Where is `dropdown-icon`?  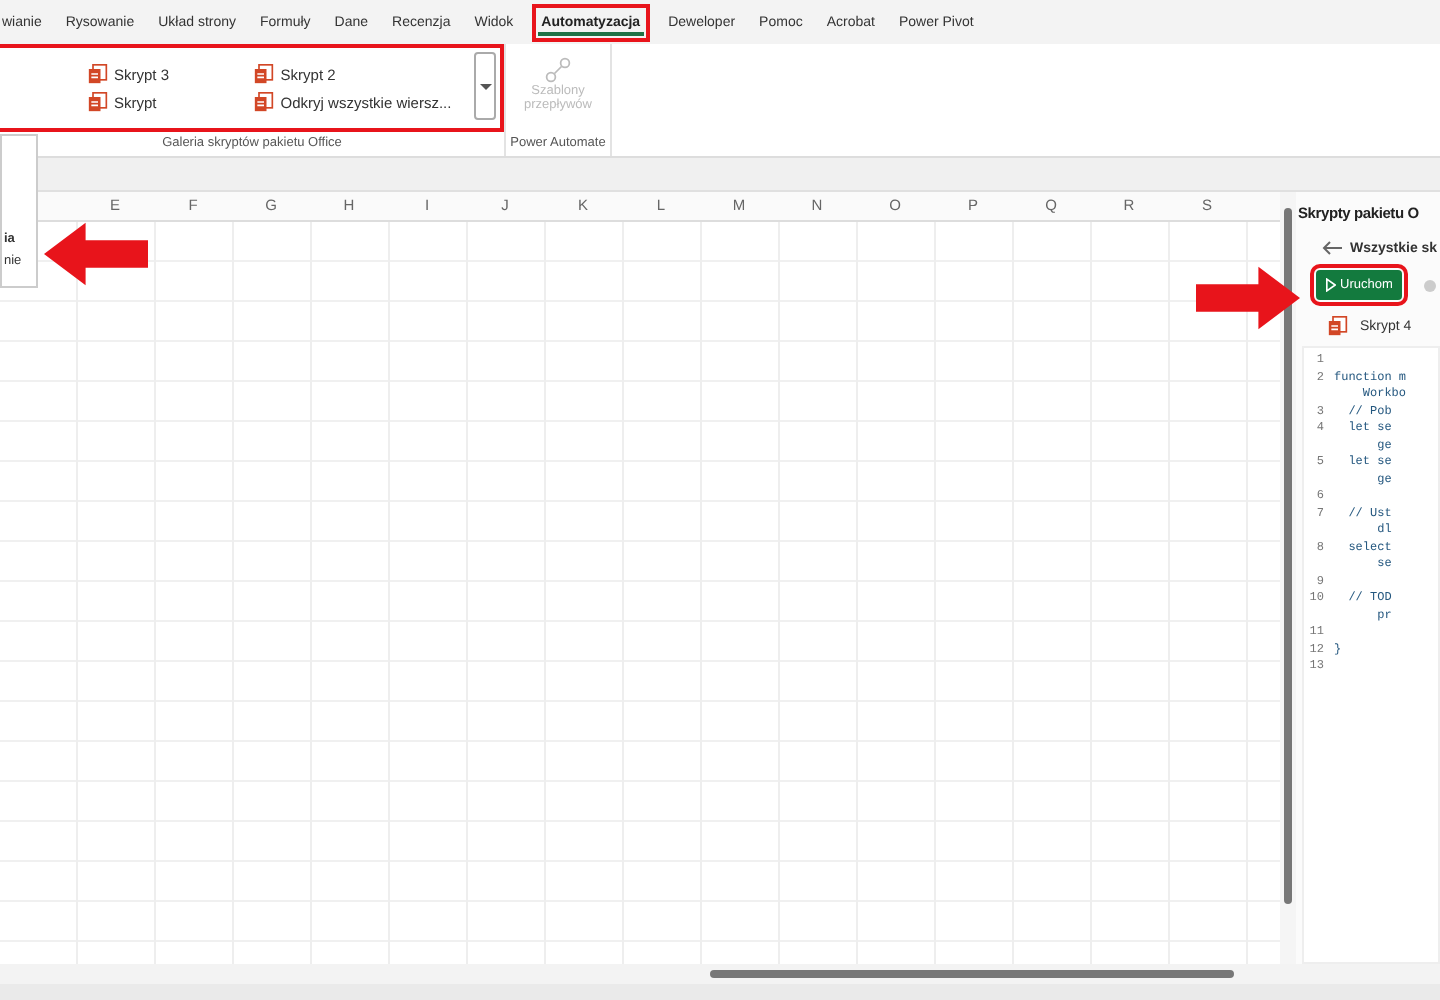
dropdown-icon is located at coordinates (485, 86).